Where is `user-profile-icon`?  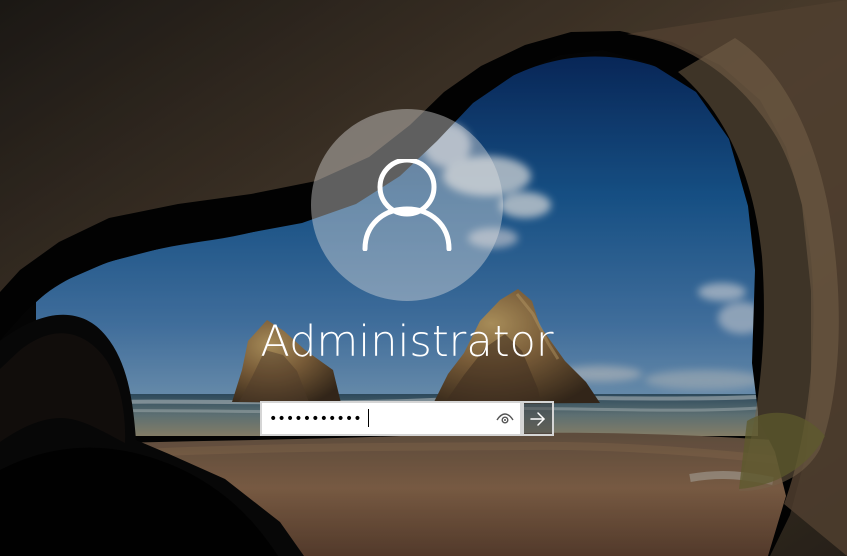 user-profile-icon is located at coordinates (407, 205).